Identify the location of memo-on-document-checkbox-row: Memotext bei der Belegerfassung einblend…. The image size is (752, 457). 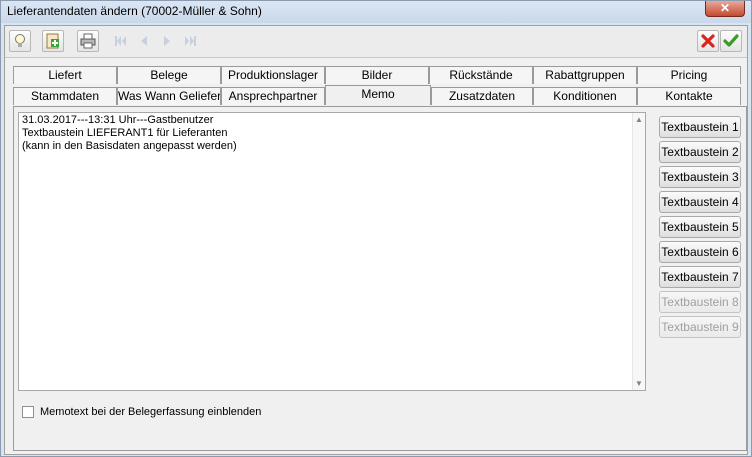
(141, 412).